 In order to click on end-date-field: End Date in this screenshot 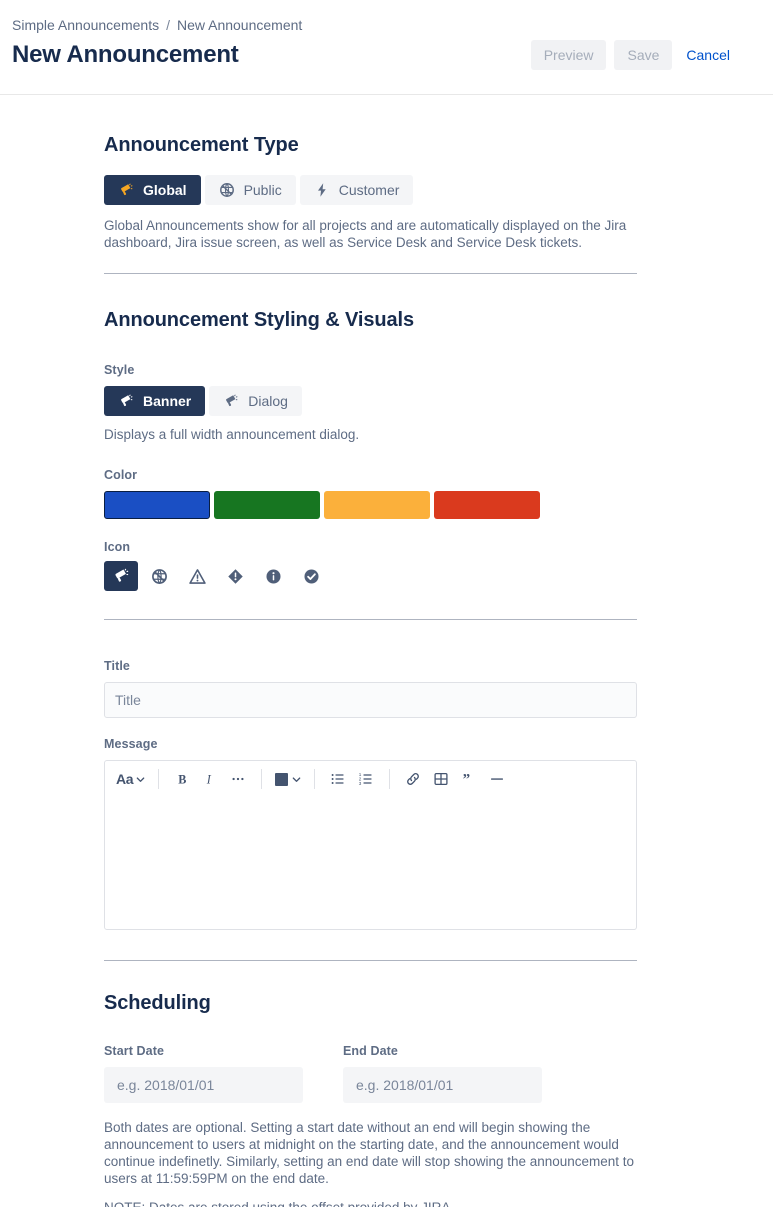, I will do `click(442, 1073)`.